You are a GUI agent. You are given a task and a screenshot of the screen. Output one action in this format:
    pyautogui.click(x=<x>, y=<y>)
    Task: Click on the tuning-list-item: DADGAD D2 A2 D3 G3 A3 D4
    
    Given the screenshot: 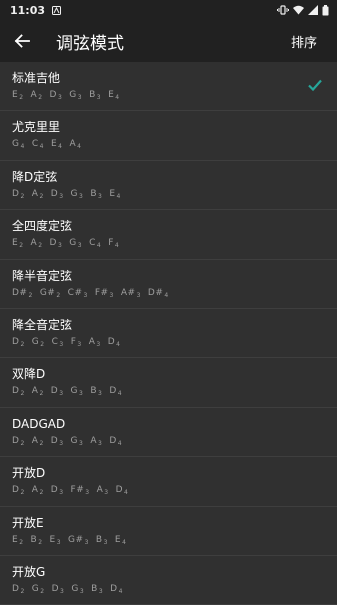 What is the action you would take?
    pyautogui.click(x=168, y=433)
    